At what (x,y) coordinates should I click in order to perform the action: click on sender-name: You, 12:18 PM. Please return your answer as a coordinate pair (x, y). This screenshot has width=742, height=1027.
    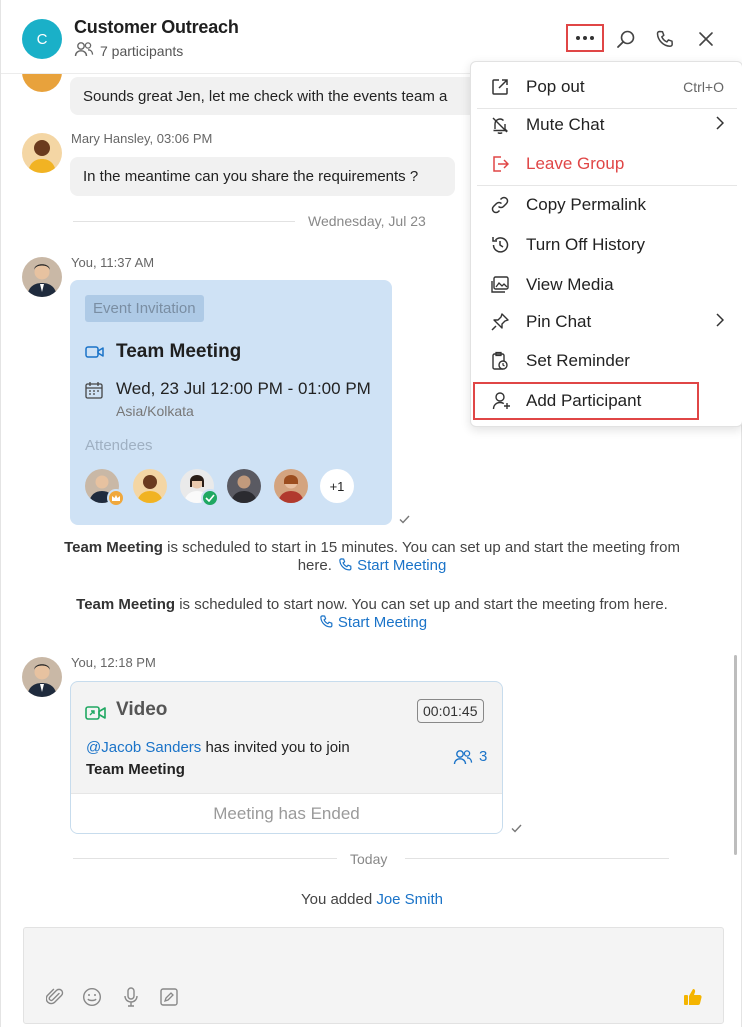
    Looking at the image, I should click on (113, 662).